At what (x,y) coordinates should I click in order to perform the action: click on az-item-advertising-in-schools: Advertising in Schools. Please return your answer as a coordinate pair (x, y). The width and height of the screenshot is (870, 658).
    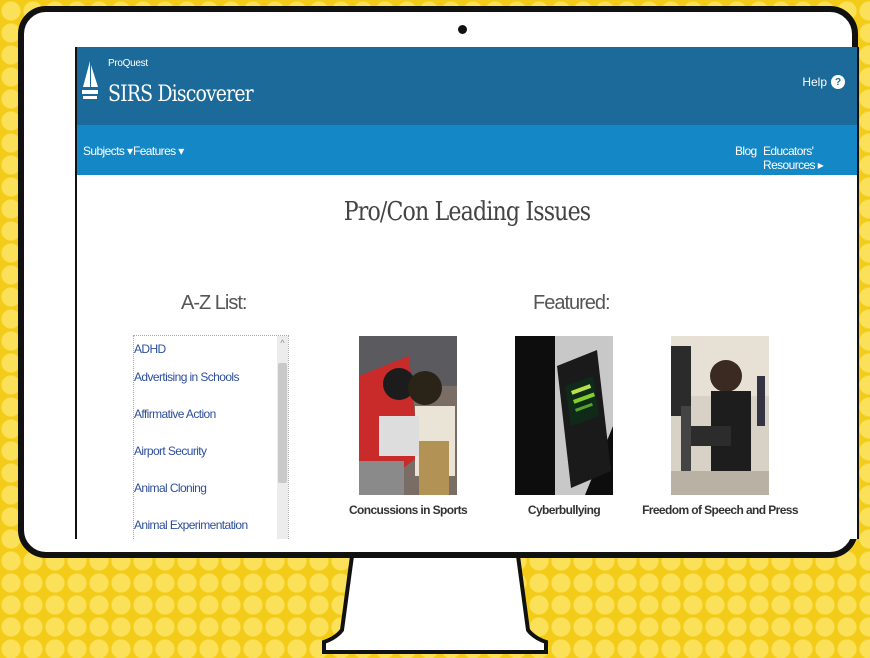
    Looking at the image, I should click on (211, 377).